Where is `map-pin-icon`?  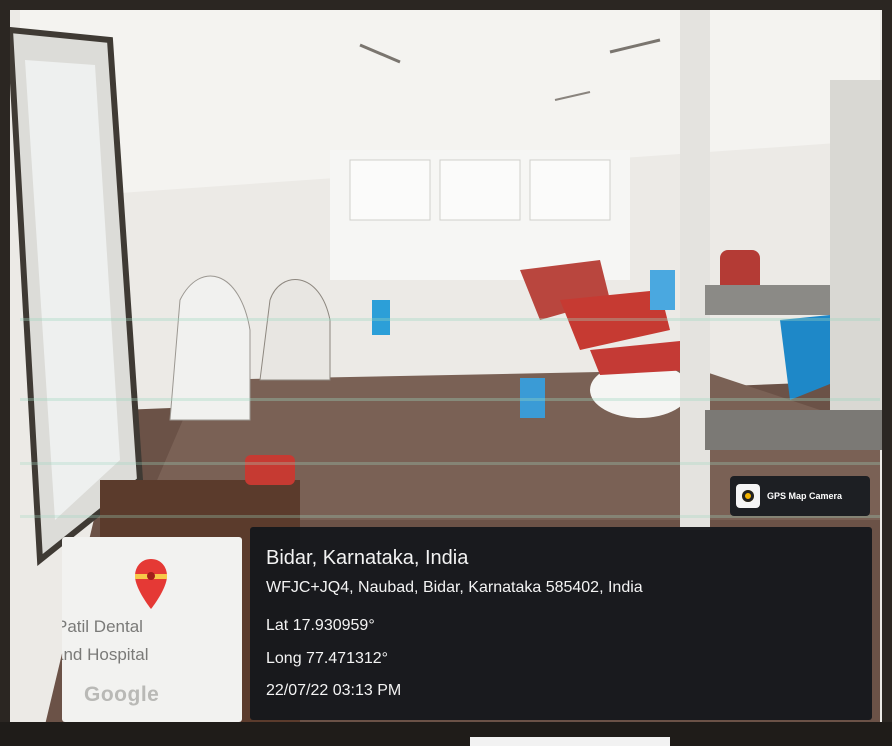 map-pin-icon is located at coordinates (151, 584).